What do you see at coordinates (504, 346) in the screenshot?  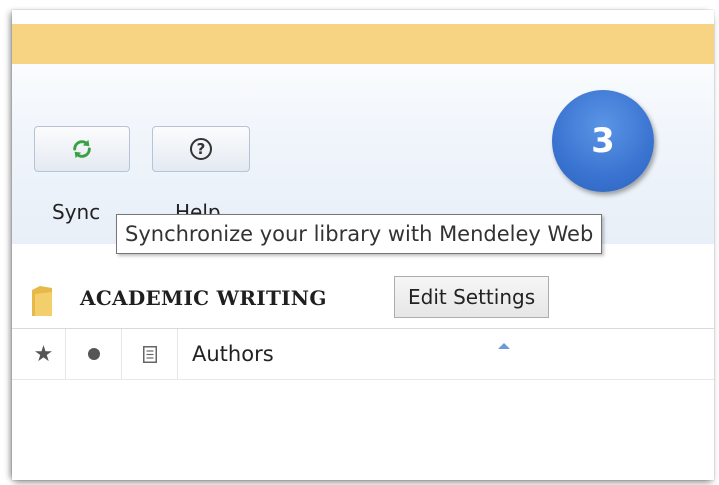 I see `sort-ascending-icon` at bounding box center [504, 346].